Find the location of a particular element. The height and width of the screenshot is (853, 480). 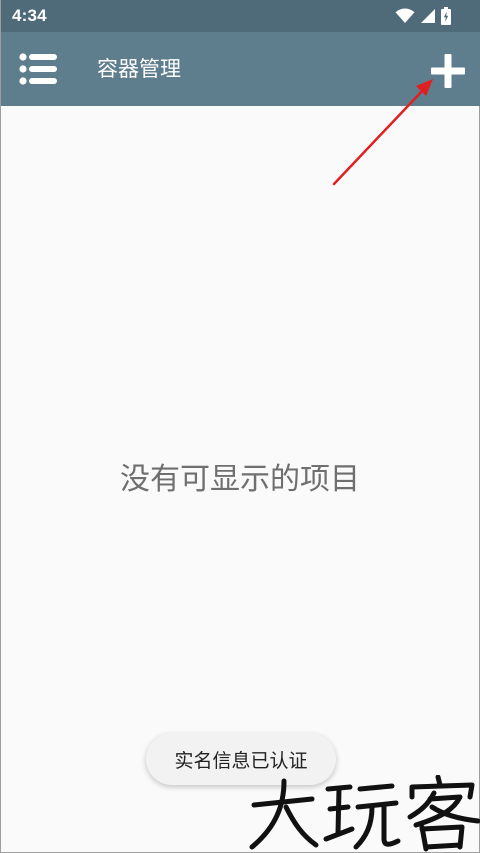

wifi-icon is located at coordinates (405, 16).